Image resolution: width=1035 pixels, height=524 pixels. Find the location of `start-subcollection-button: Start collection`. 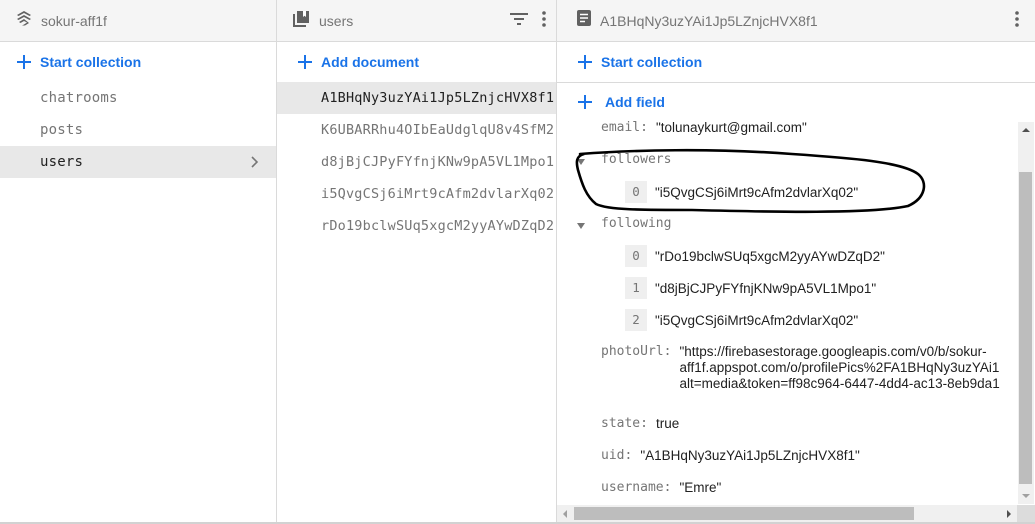

start-subcollection-button: Start collection is located at coordinates (796, 62).